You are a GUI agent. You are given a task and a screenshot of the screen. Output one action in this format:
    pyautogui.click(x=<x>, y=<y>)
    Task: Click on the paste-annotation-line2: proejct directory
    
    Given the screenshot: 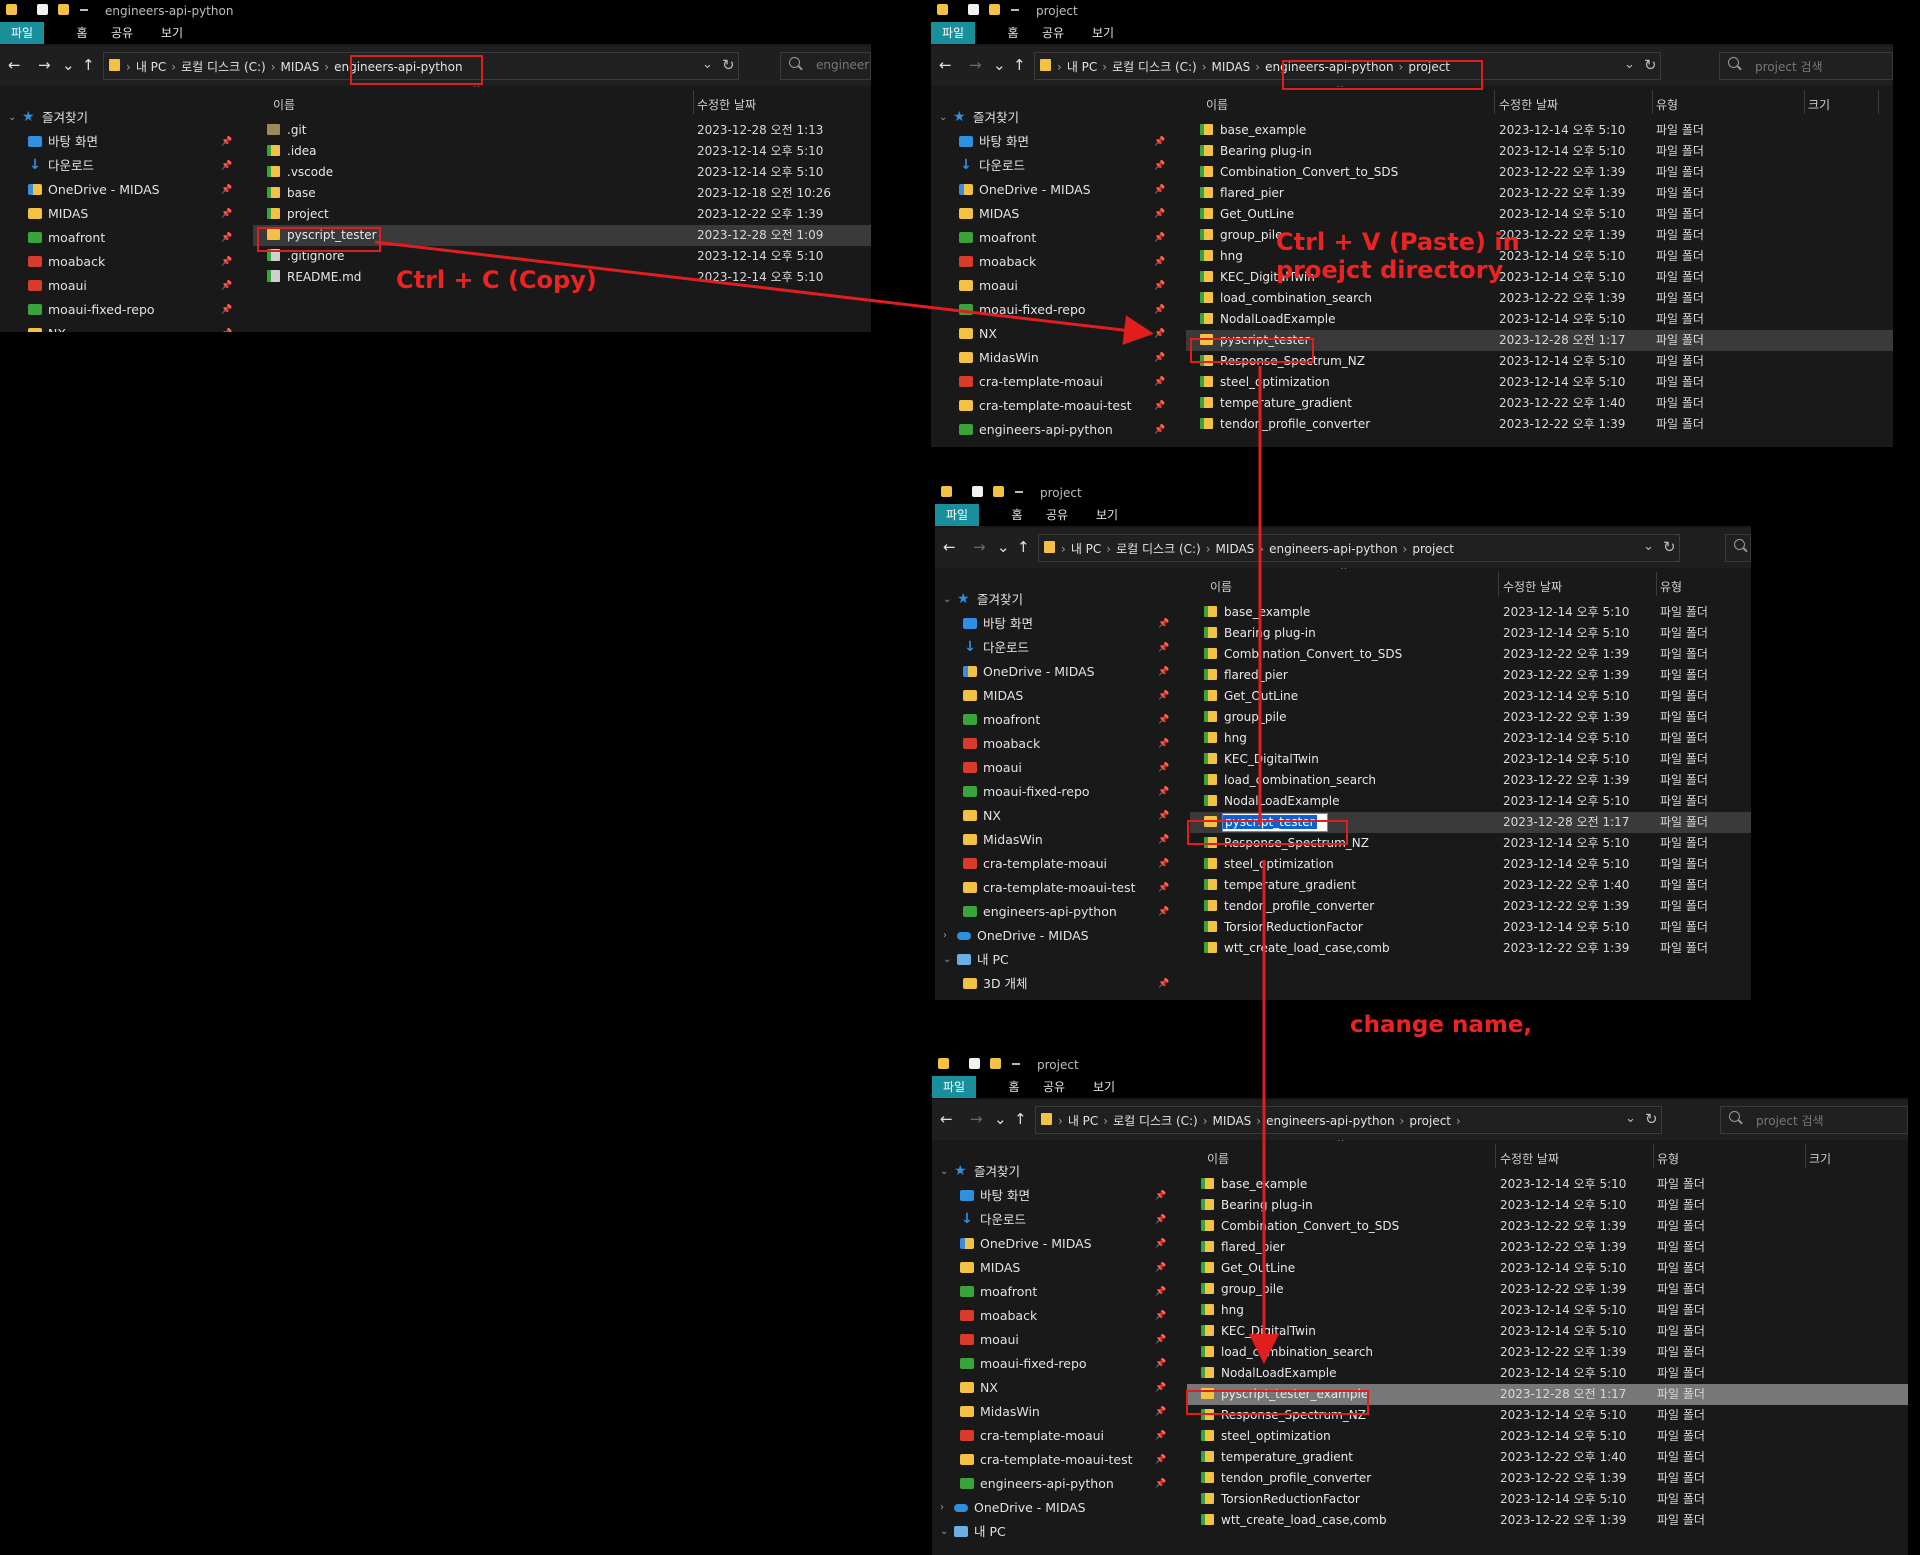 What is the action you would take?
    pyautogui.click(x=1390, y=270)
    